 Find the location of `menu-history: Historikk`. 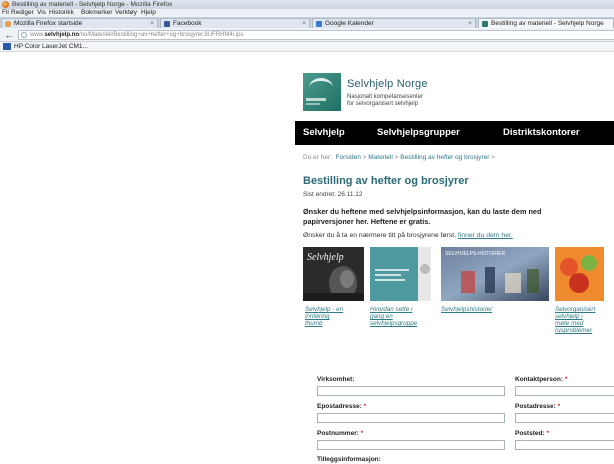

menu-history: Historikk is located at coordinates (61, 13).